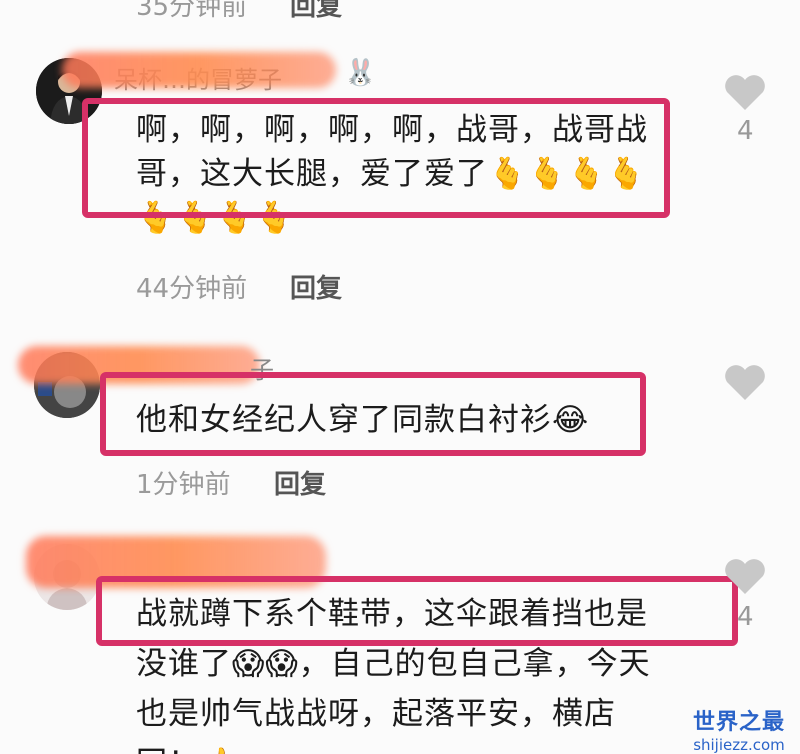  I want to click on comment-time: 35分钟前, so click(192, 11).